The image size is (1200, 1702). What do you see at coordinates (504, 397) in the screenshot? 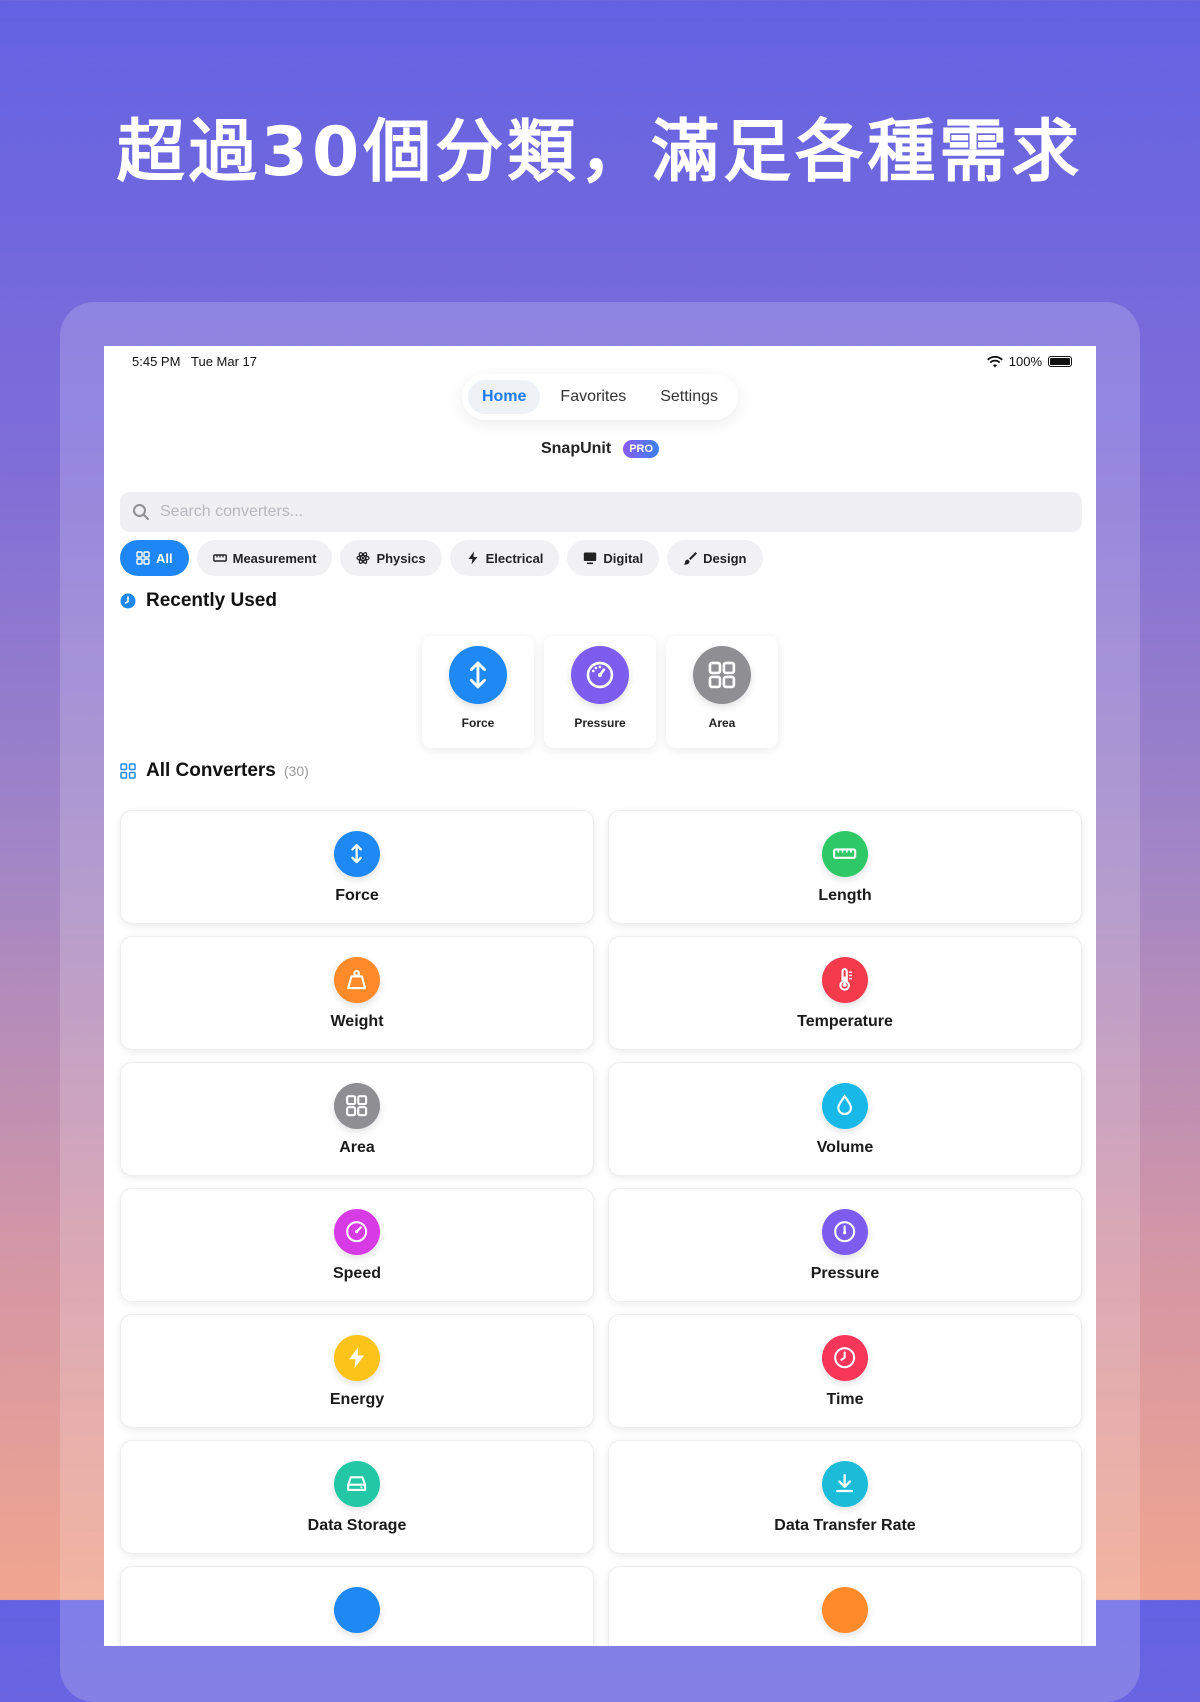
I see `tab-home: Home` at bounding box center [504, 397].